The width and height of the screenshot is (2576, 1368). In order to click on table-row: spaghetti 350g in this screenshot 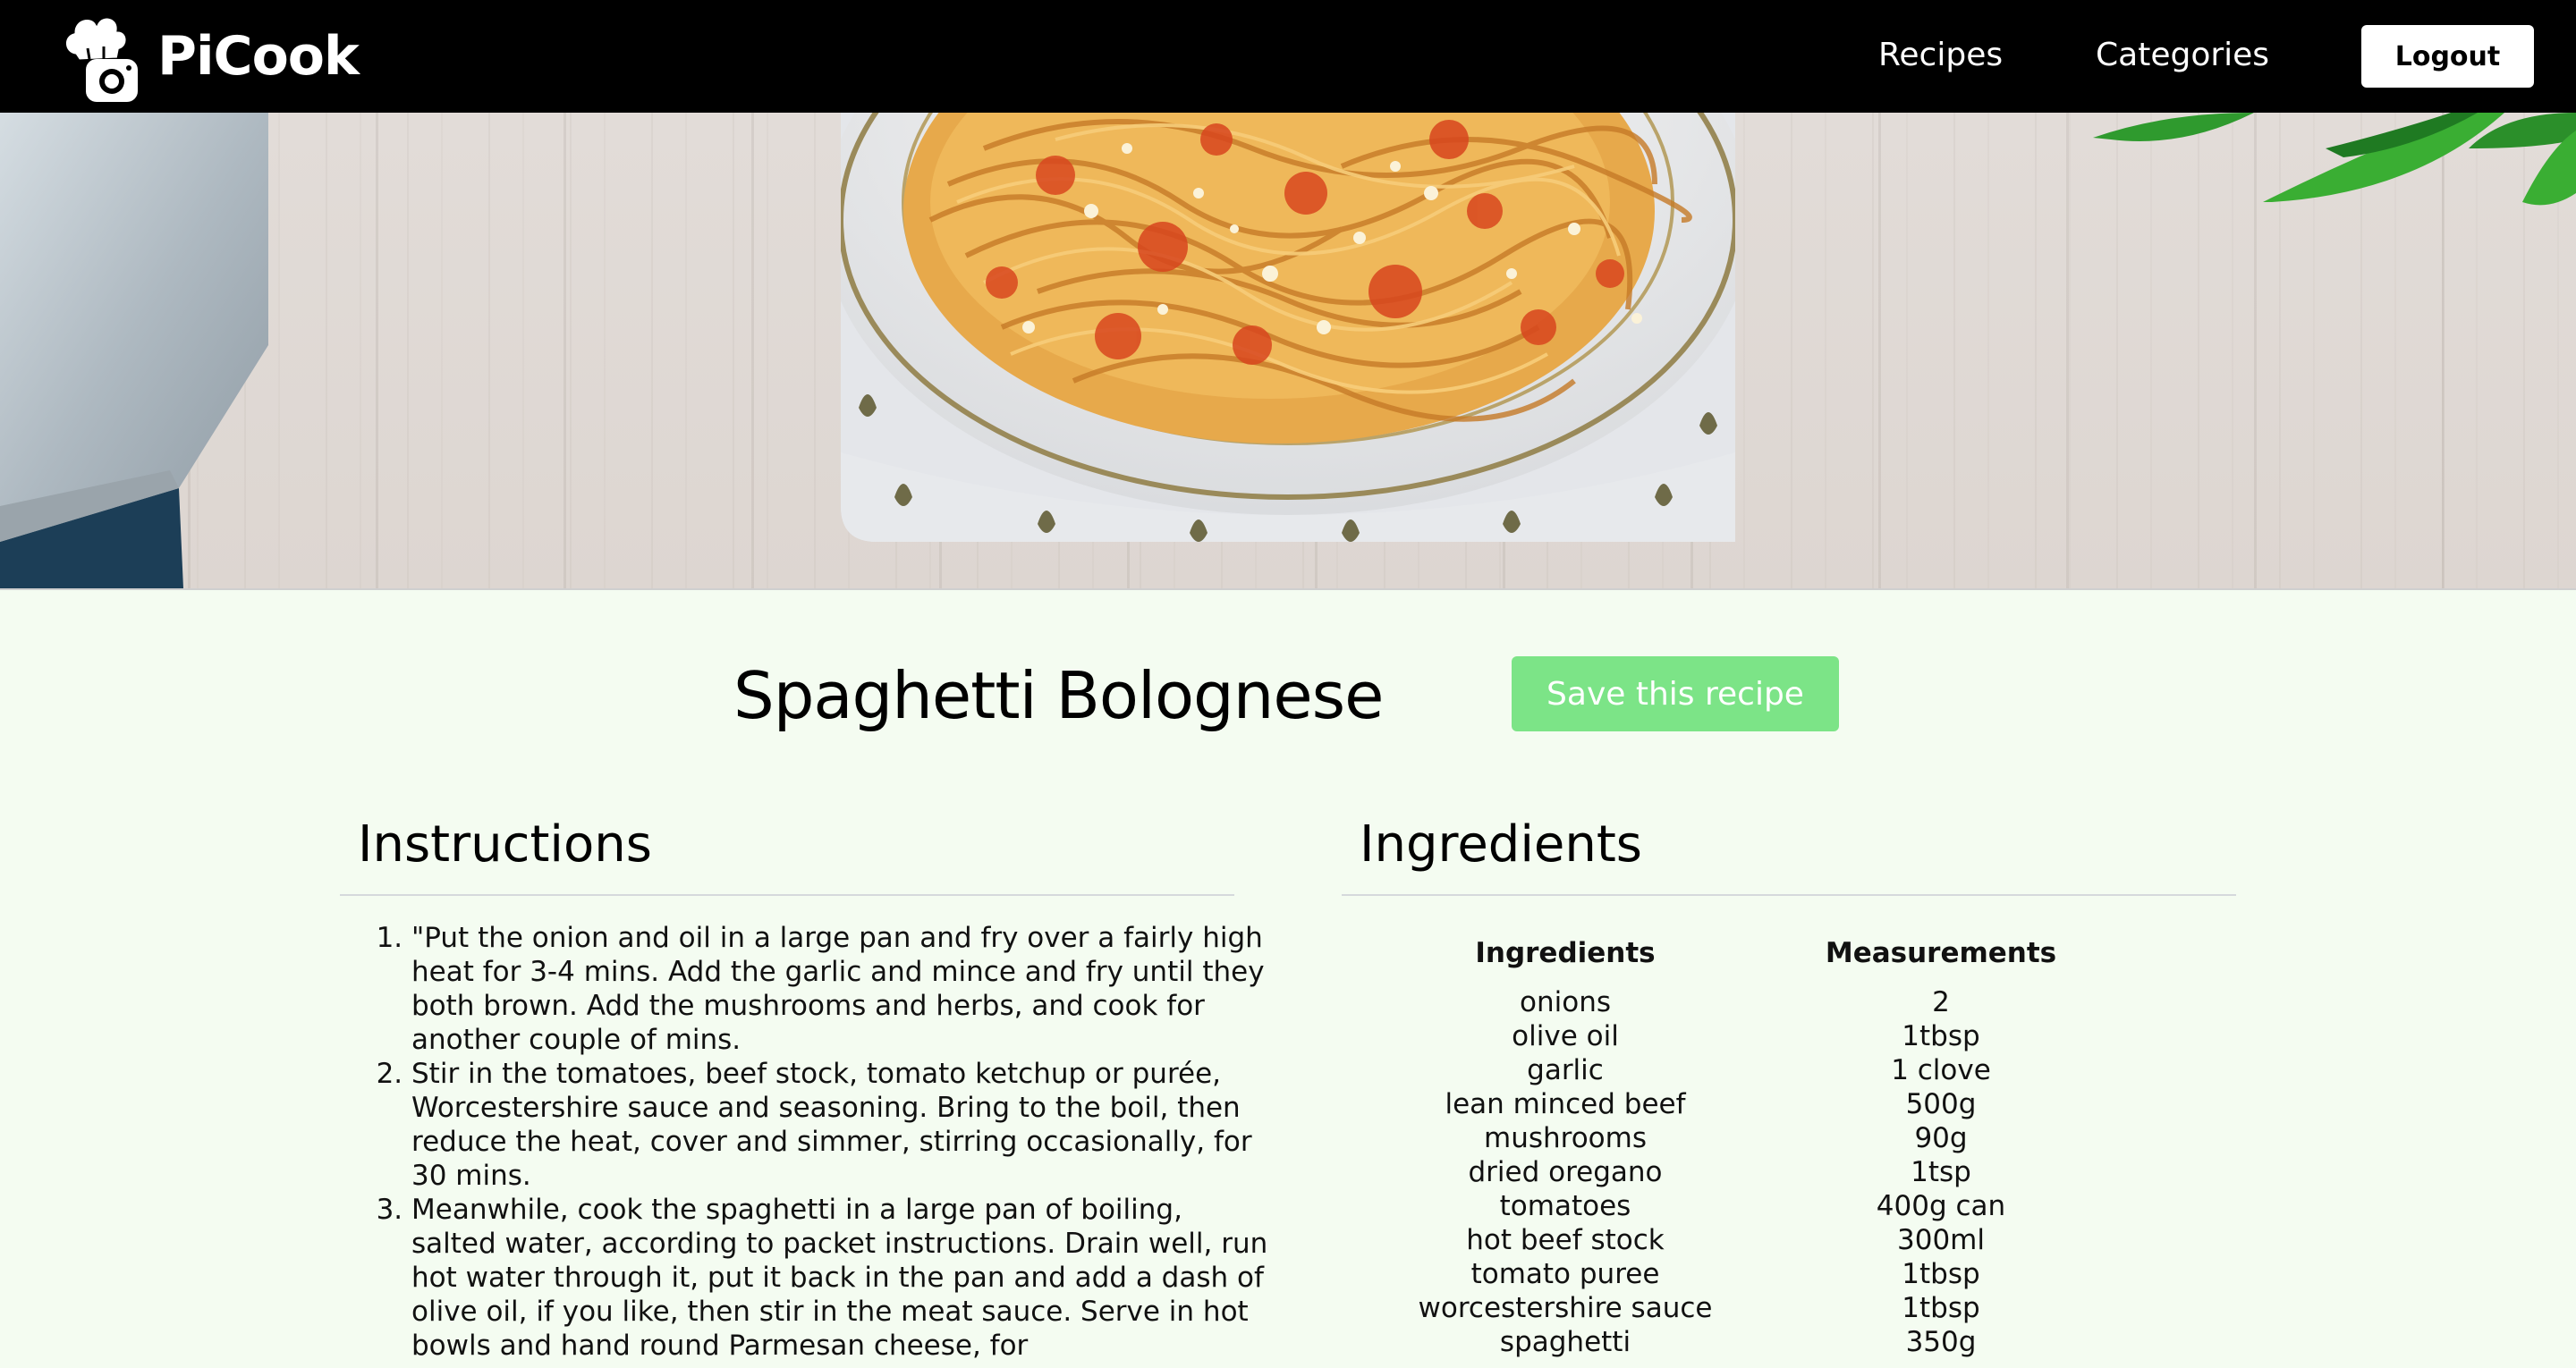, I will do `click(1753, 1342)`.